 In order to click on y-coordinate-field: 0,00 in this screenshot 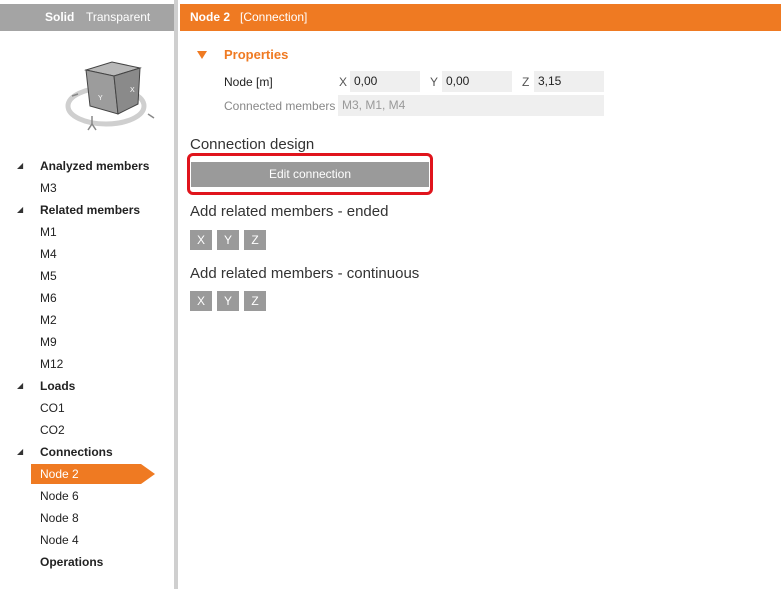, I will do `click(477, 81)`.